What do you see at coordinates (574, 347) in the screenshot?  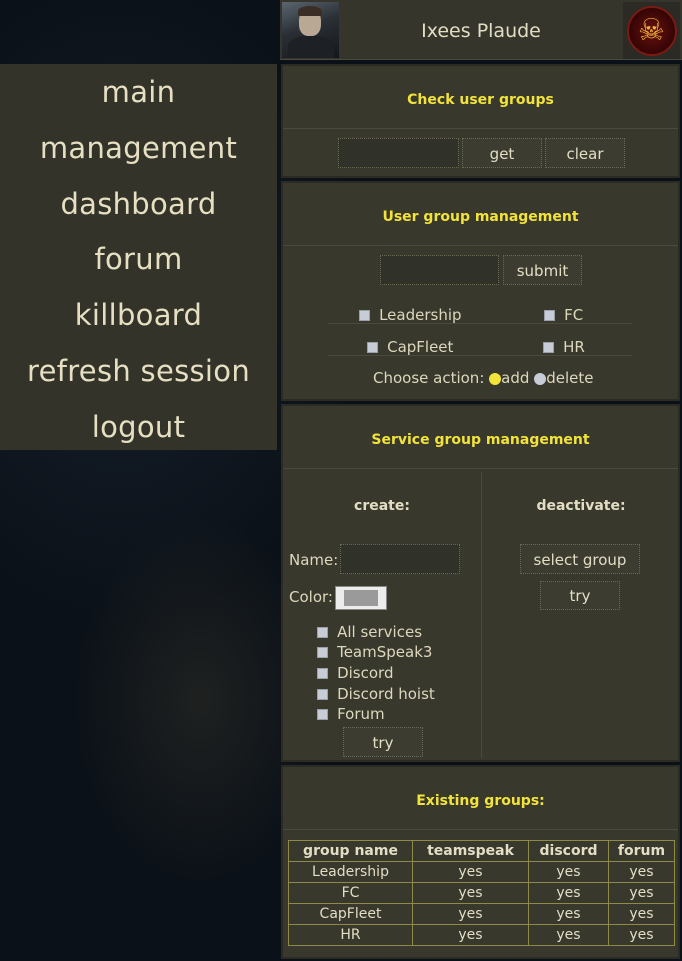 I see `hr-label: HR` at bounding box center [574, 347].